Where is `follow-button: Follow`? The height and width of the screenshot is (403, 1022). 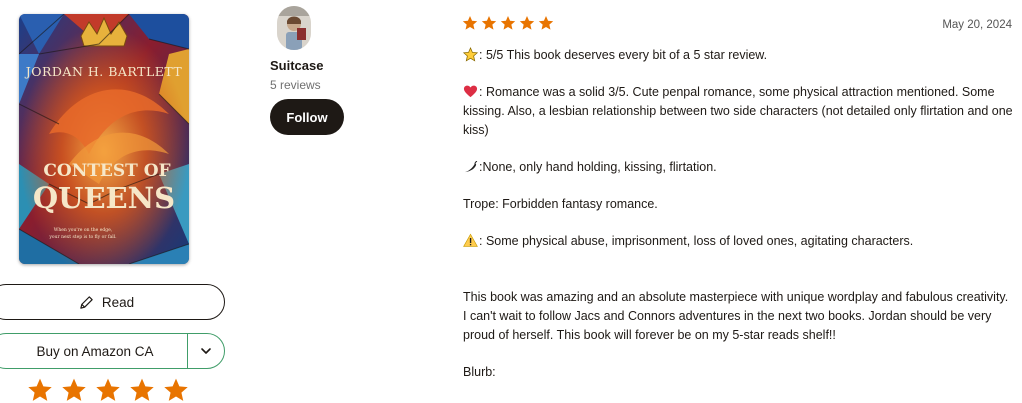 follow-button: Follow is located at coordinates (307, 117).